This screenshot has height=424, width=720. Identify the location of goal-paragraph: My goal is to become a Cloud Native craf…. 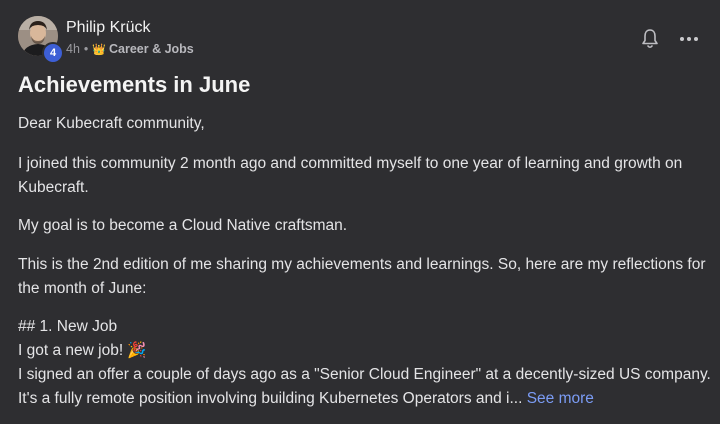
(183, 225).